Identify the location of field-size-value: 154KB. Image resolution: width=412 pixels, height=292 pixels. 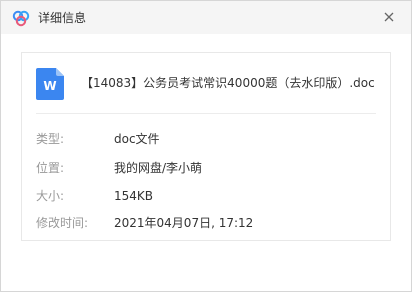
(134, 196).